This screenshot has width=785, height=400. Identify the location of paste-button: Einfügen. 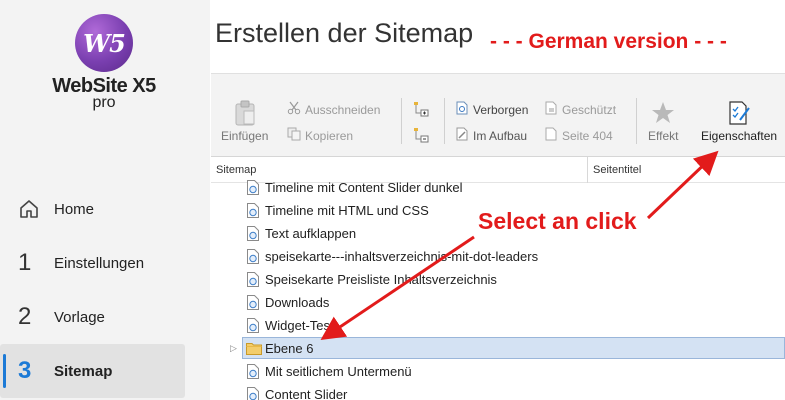
(244, 121).